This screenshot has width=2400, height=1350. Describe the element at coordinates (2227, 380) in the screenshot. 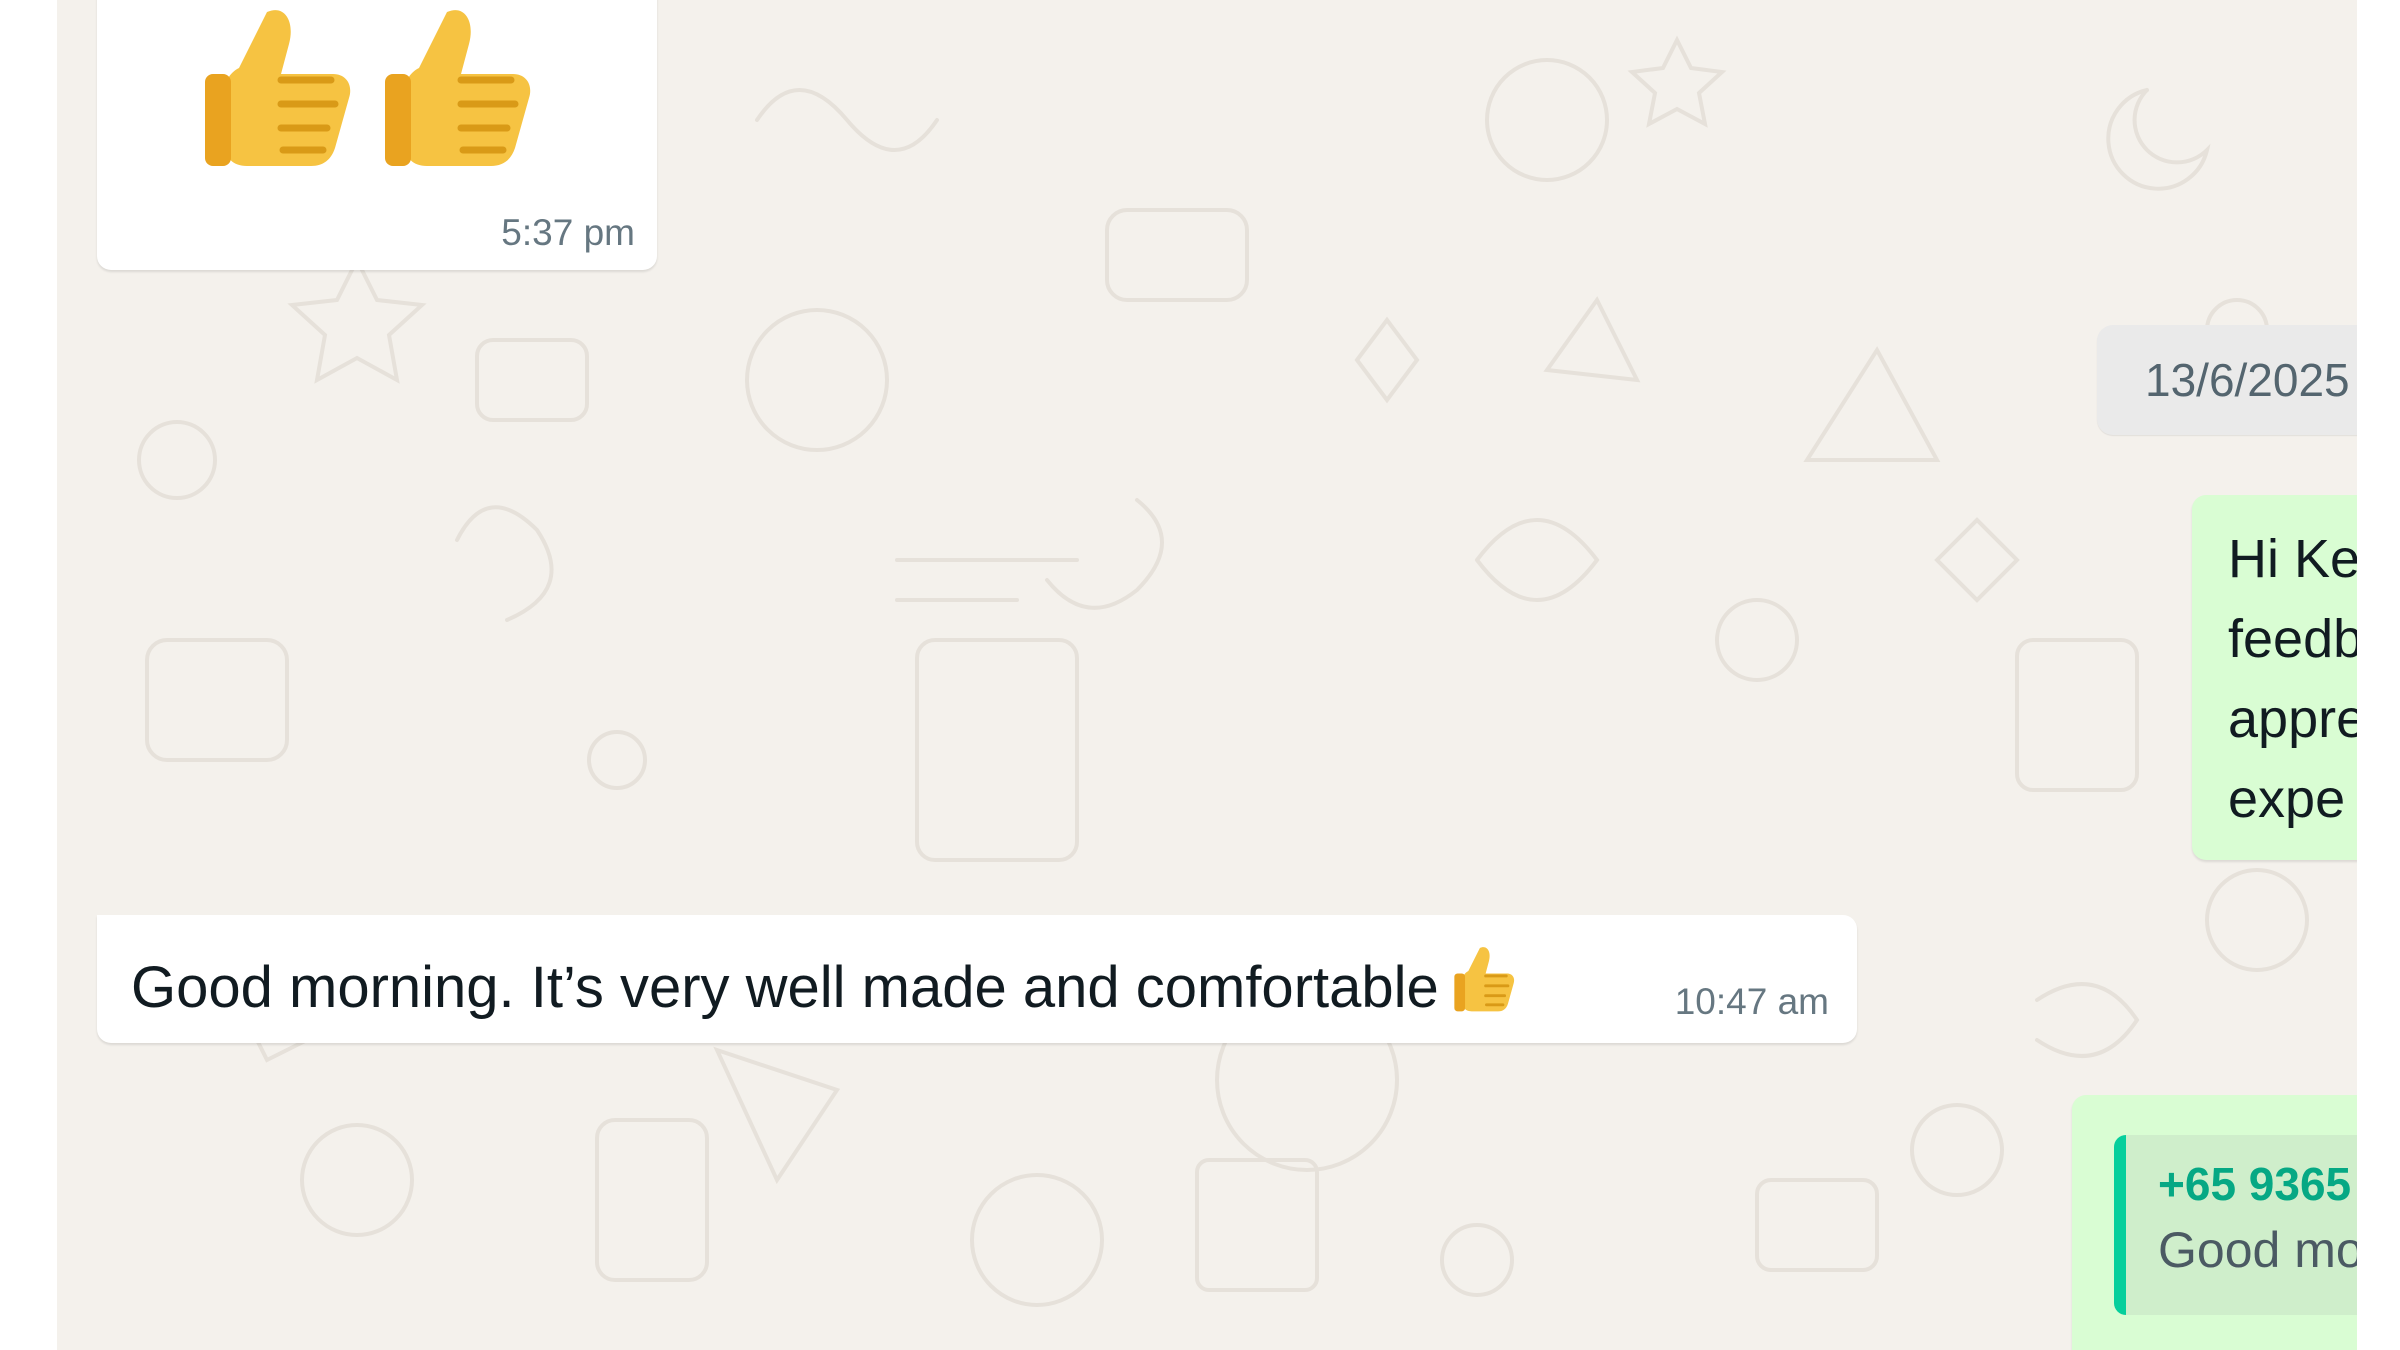

I see `date-separator: 13/6/2025` at that location.